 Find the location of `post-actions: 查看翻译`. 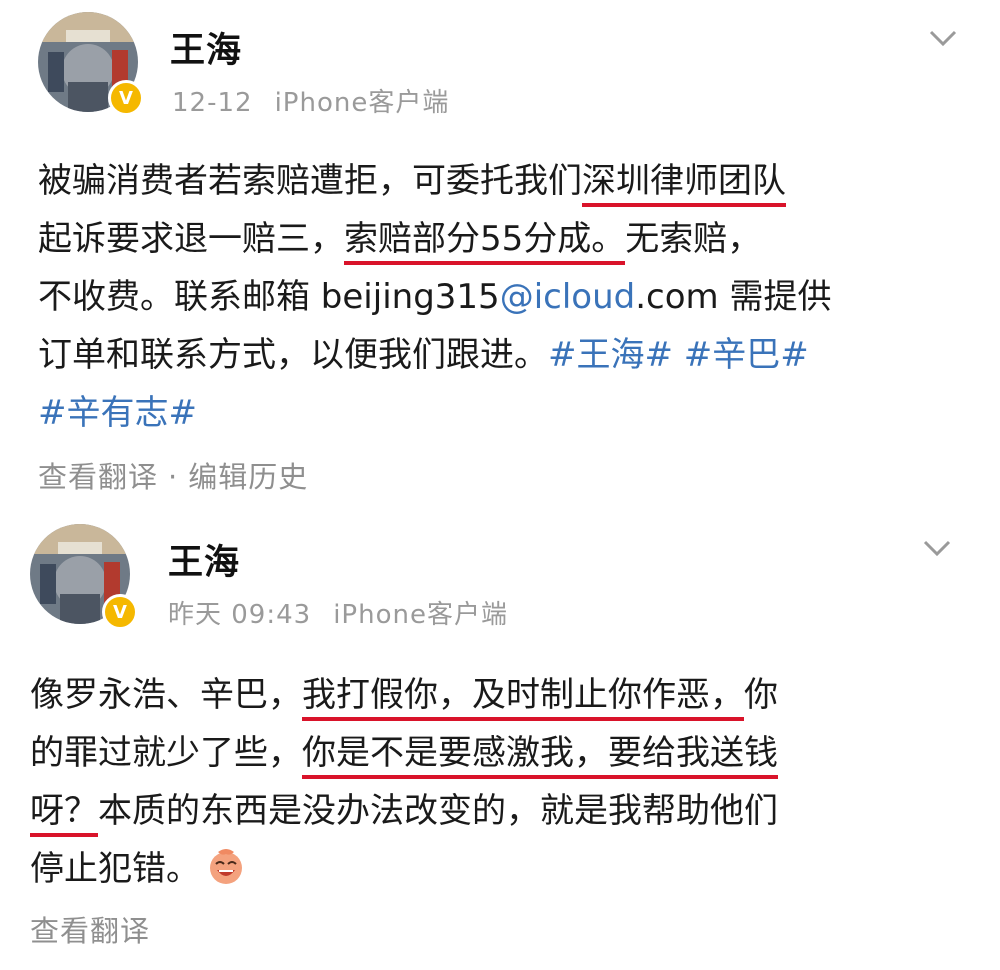

post-actions: 查看翻译 is located at coordinates (90, 929).